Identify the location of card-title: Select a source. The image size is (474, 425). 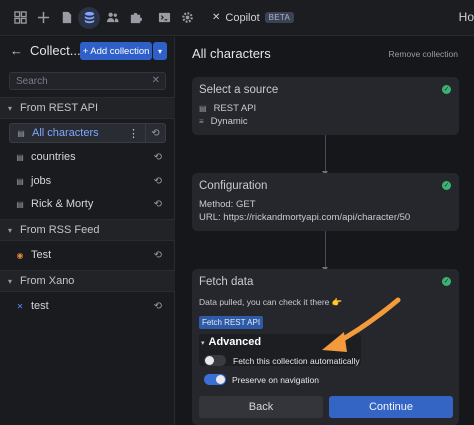
(239, 90).